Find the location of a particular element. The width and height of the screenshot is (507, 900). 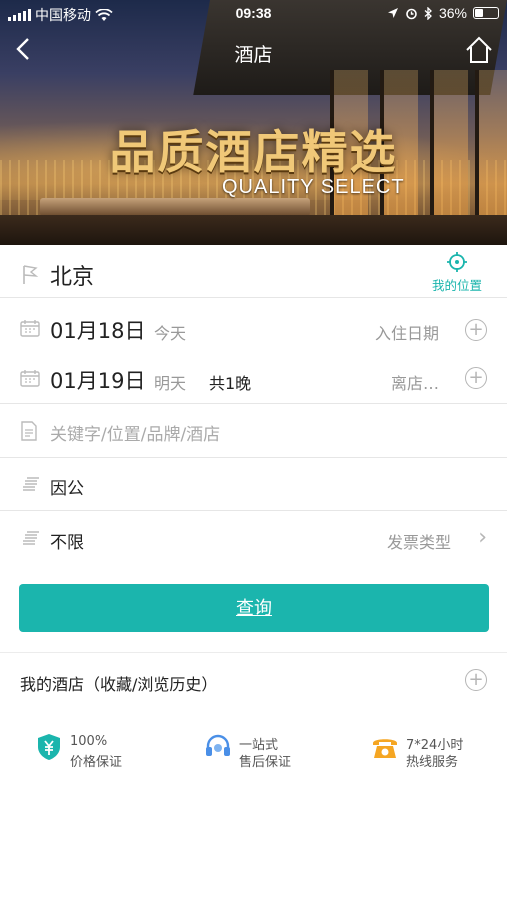

battery-icon is located at coordinates (486, 13).